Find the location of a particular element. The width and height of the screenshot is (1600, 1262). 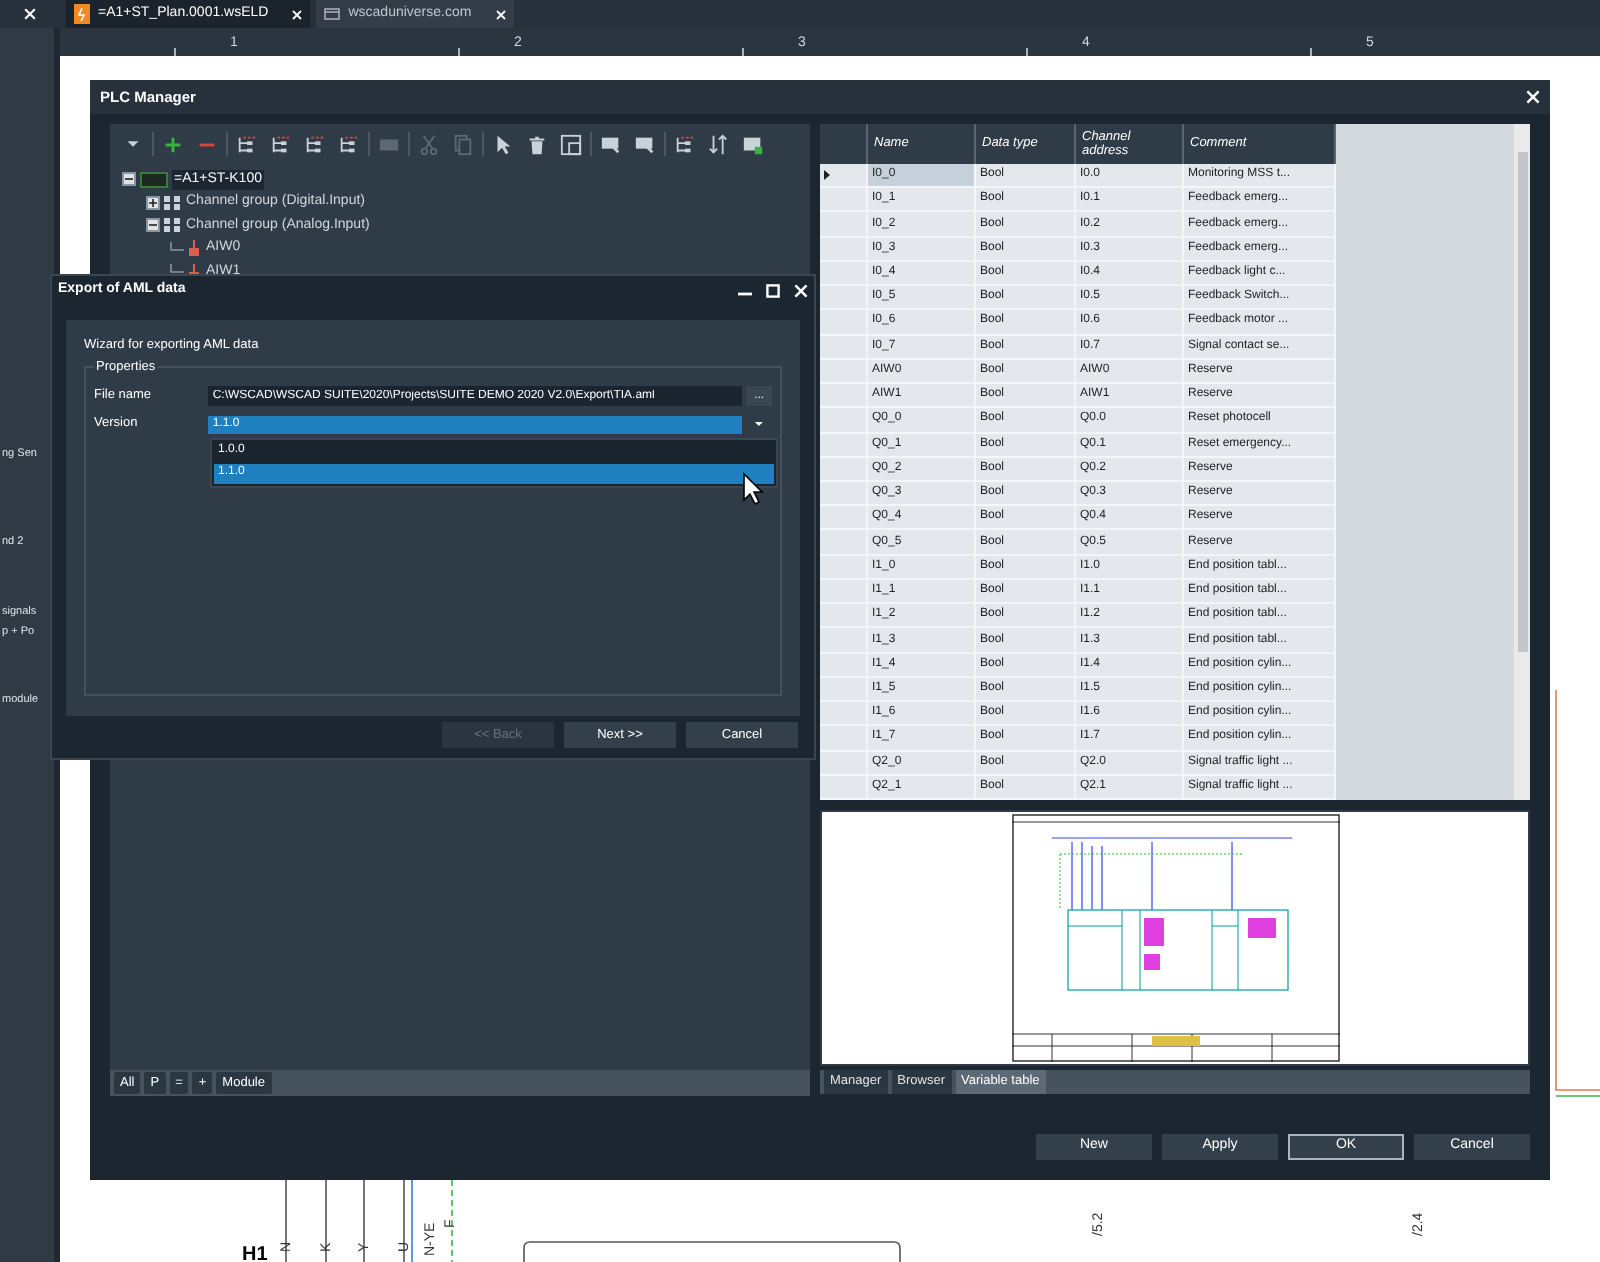

globe-icon is located at coordinates (332, 14).